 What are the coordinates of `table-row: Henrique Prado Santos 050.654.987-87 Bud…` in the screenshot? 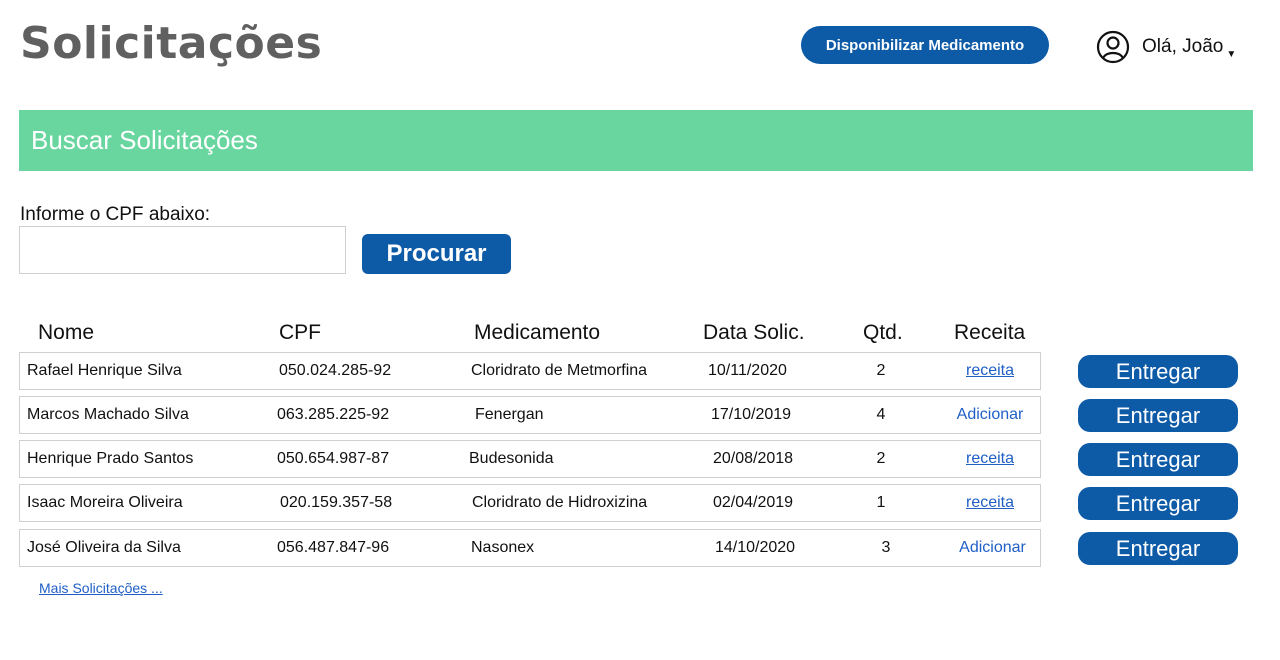 It's located at (530, 459).